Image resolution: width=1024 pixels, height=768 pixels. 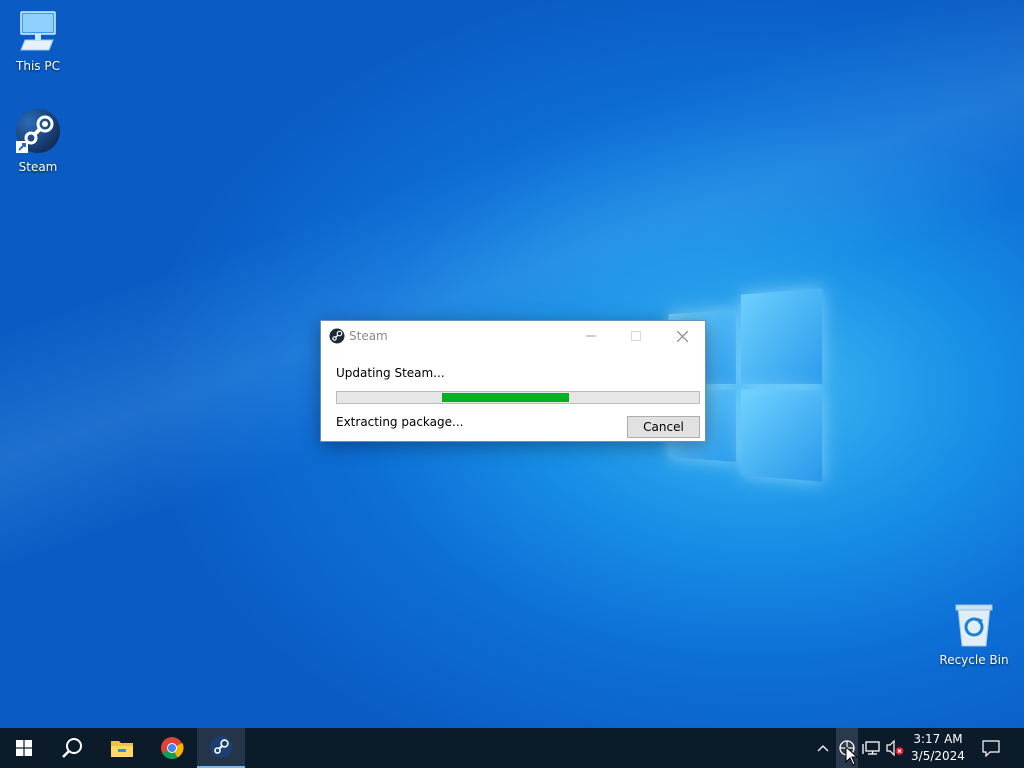 I want to click on taskbar: 3:17 AM 3/5/2024, so click(x=512, y=748).